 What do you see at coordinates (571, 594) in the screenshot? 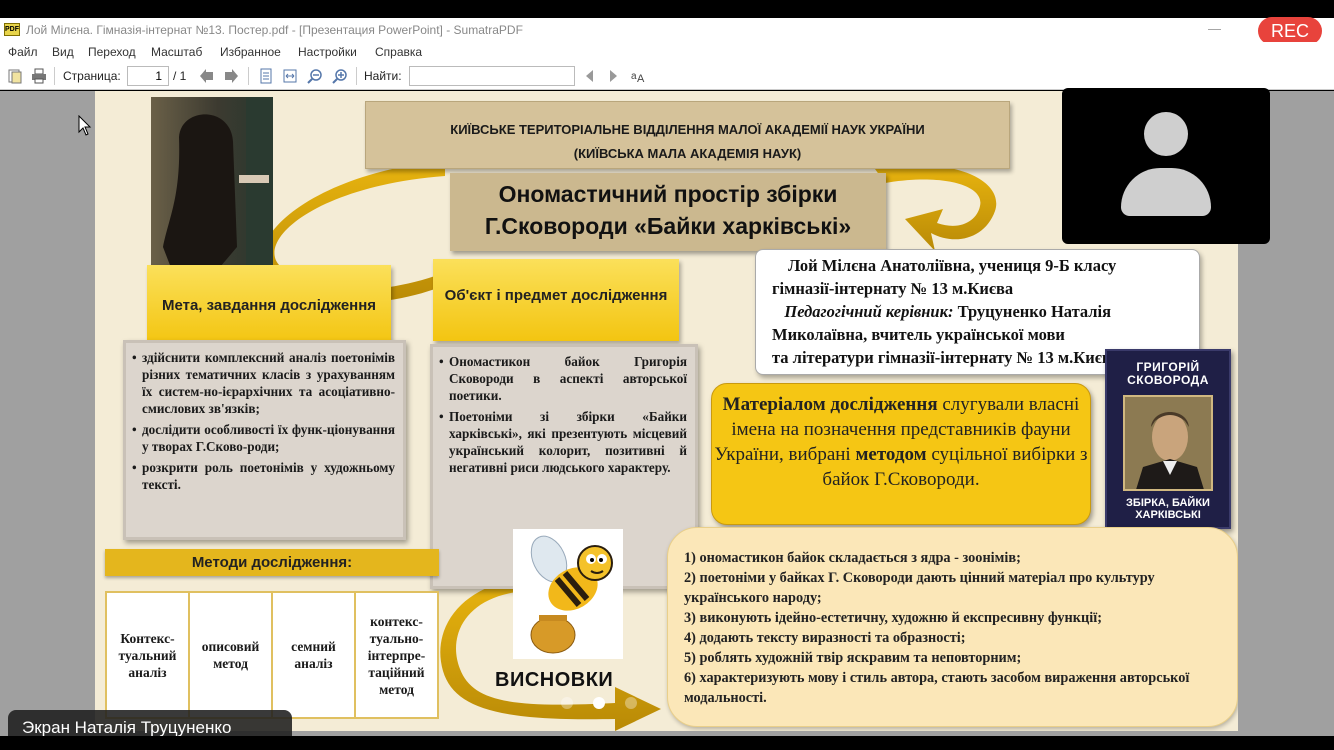
I see `bee-icon` at bounding box center [571, 594].